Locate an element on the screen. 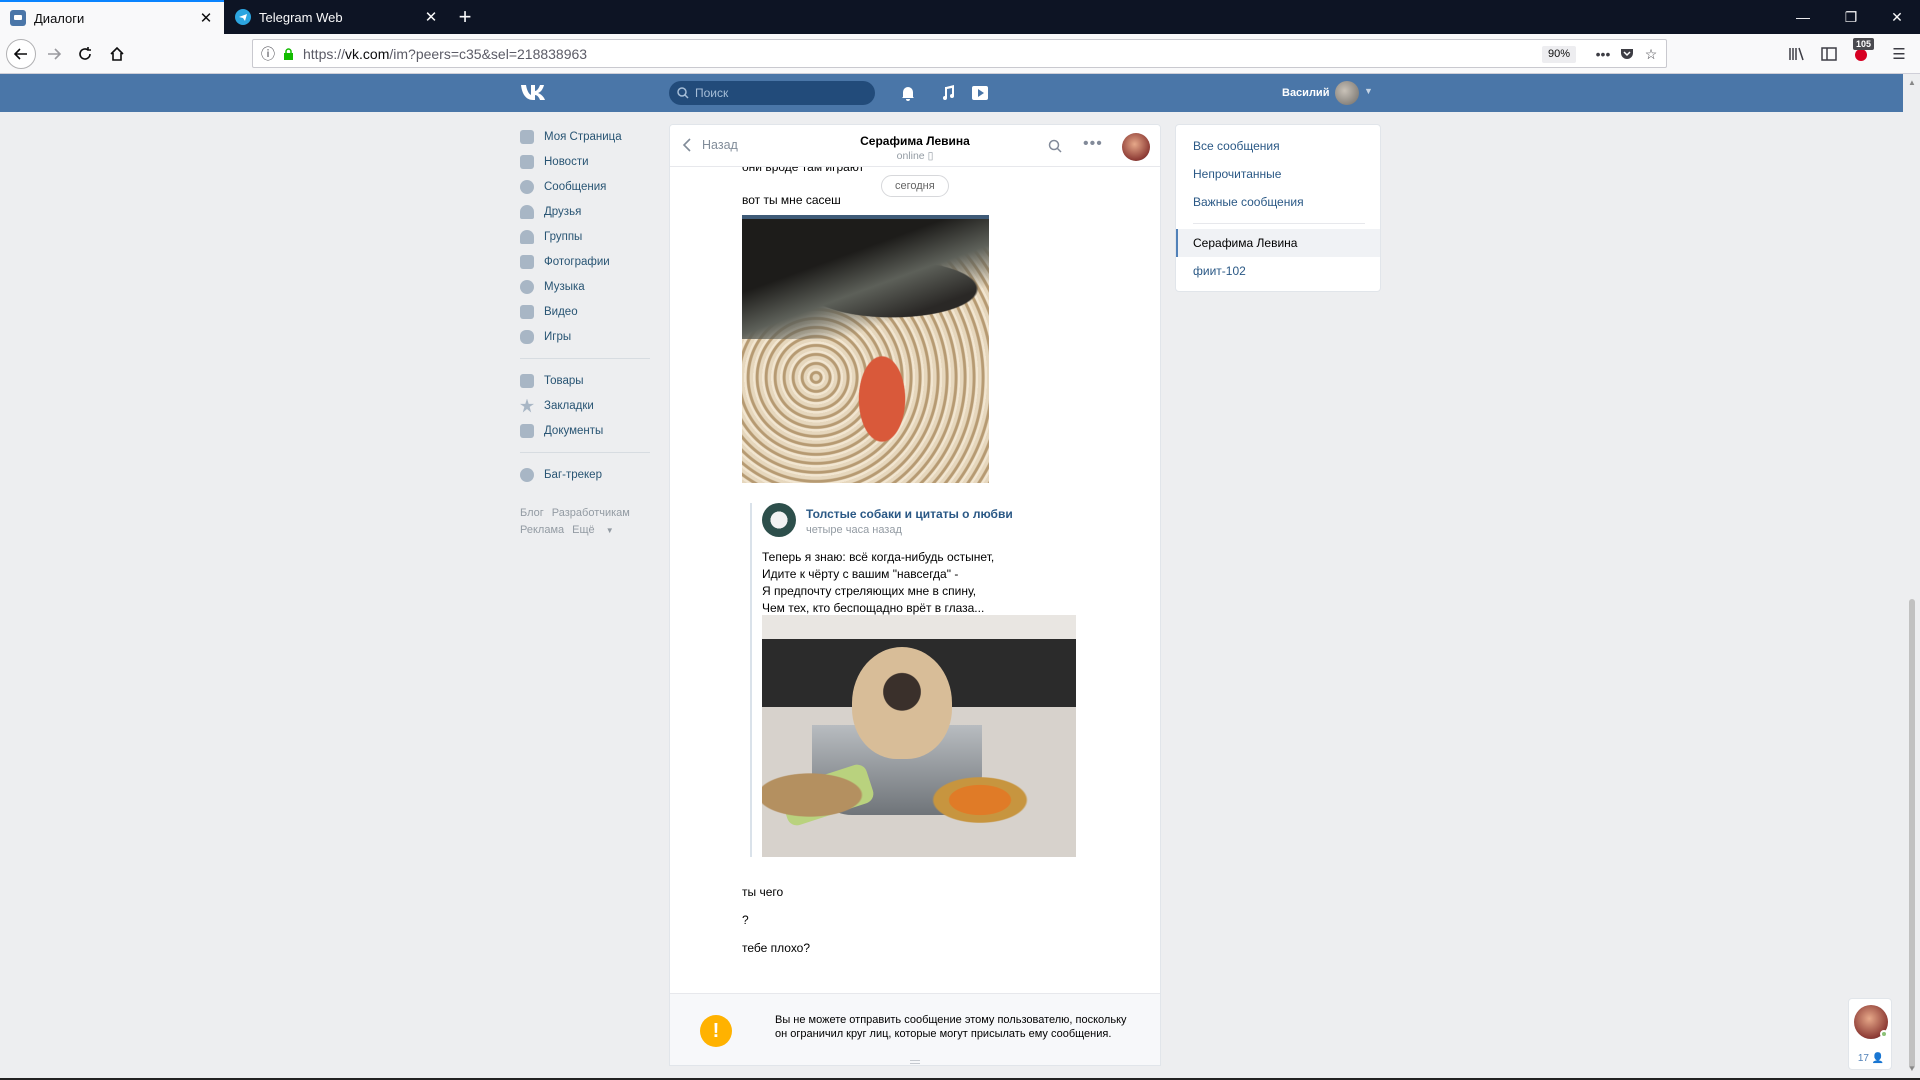  vk-logo-icon is located at coordinates (536, 93).